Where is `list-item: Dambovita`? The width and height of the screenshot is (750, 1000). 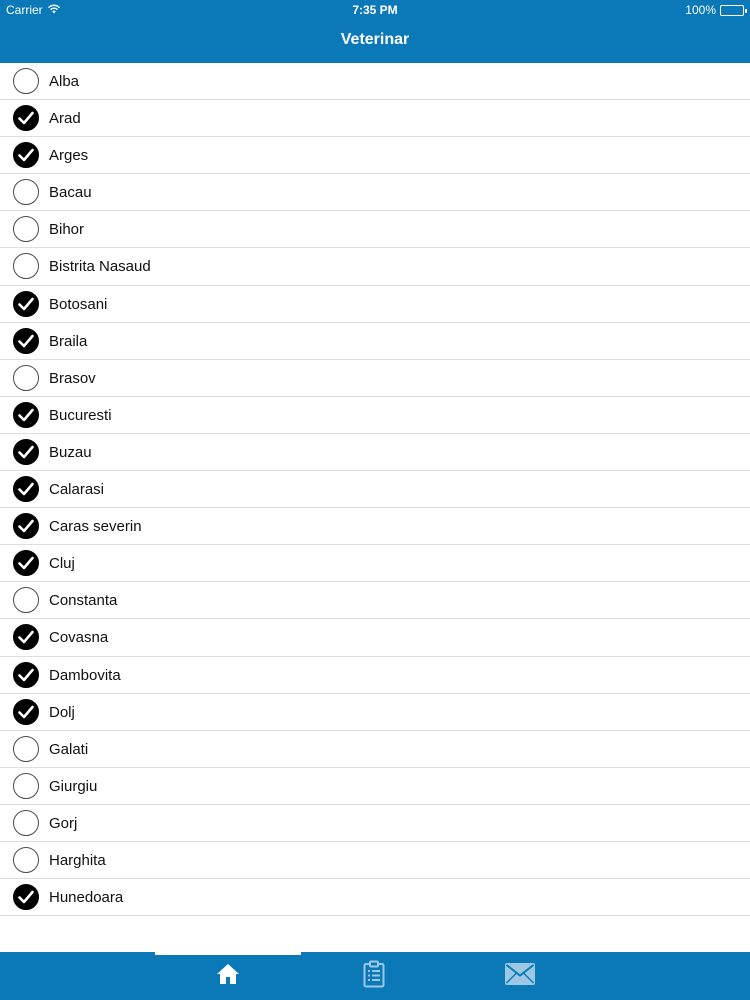 list-item: Dambovita is located at coordinates (375, 675).